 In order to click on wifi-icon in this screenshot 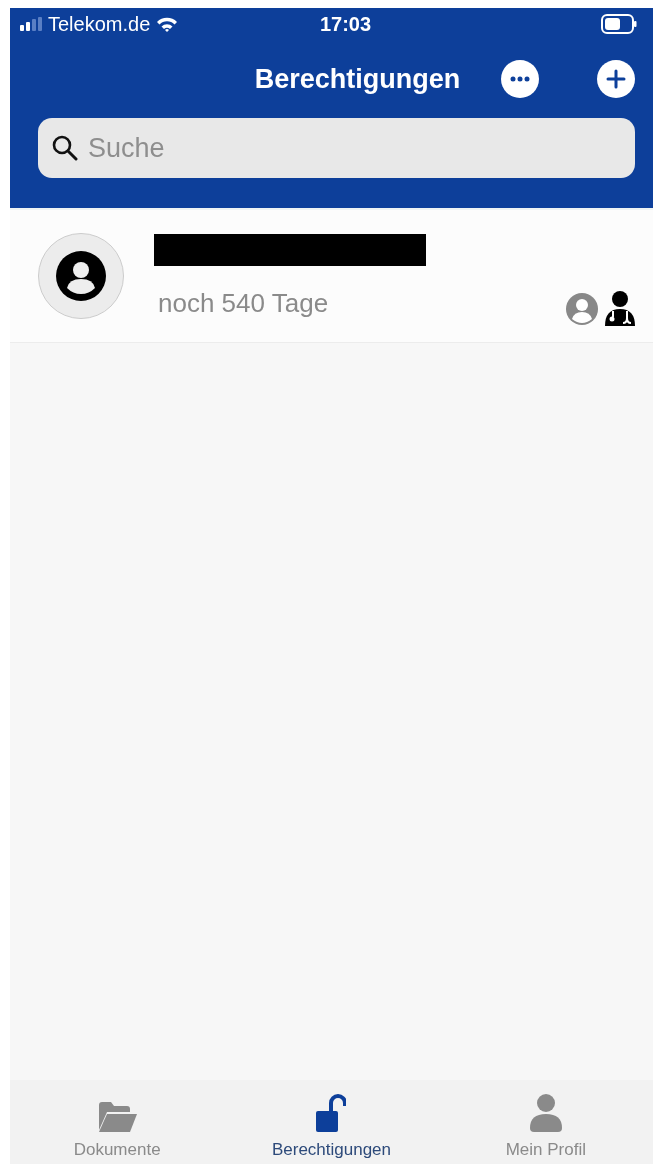, I will do `click(167, 24)`.